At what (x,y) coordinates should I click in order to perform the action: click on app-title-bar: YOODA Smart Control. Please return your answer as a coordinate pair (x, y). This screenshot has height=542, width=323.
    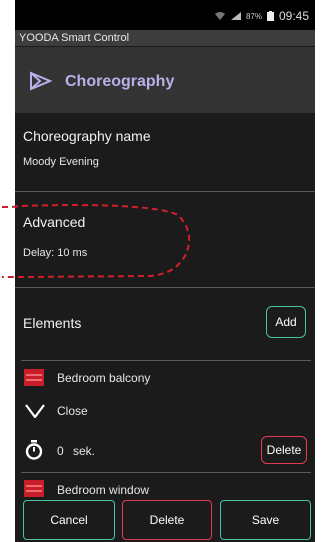
    Looking at the image, I should click on (165, 38).